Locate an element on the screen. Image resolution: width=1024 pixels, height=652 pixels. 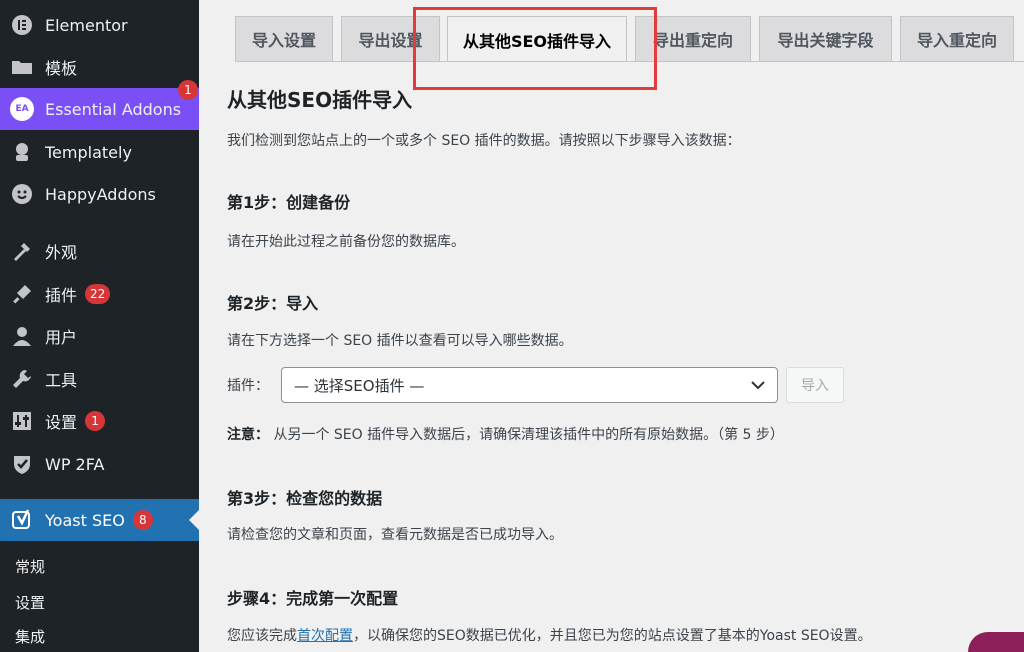
current-menu-arrow is located at coordinates (194, 520).